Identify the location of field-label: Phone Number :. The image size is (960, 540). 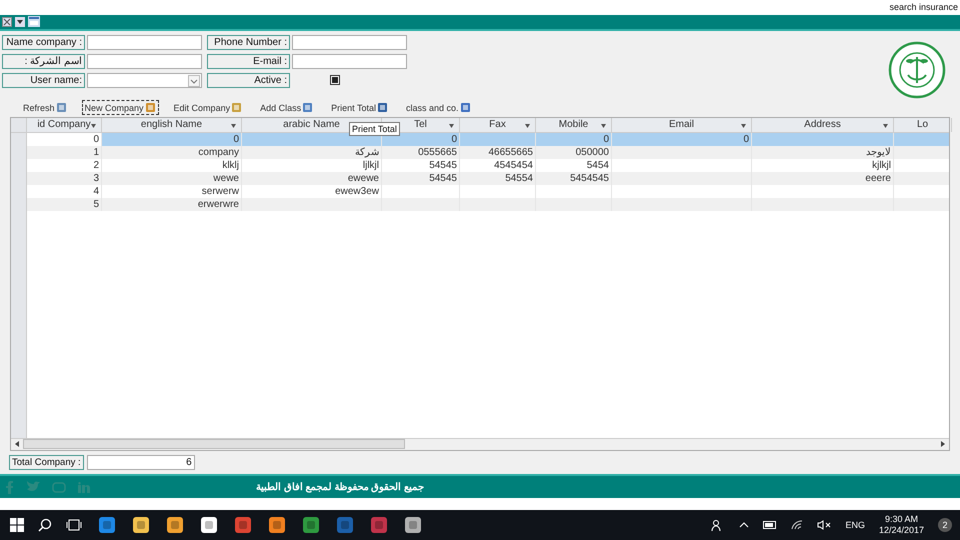
(248, 42).